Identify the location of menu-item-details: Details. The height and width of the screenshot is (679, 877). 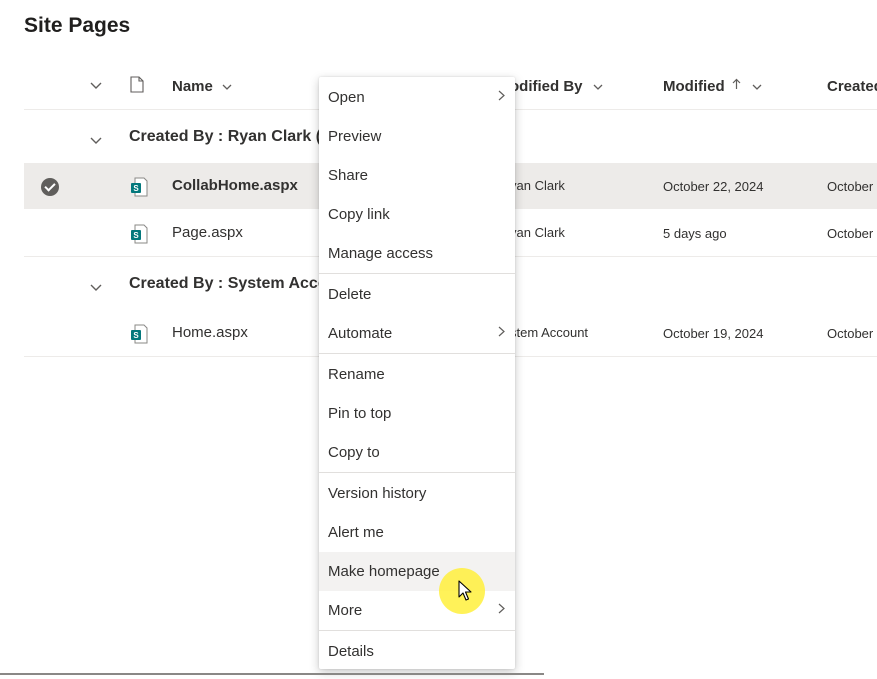
(417, 651).